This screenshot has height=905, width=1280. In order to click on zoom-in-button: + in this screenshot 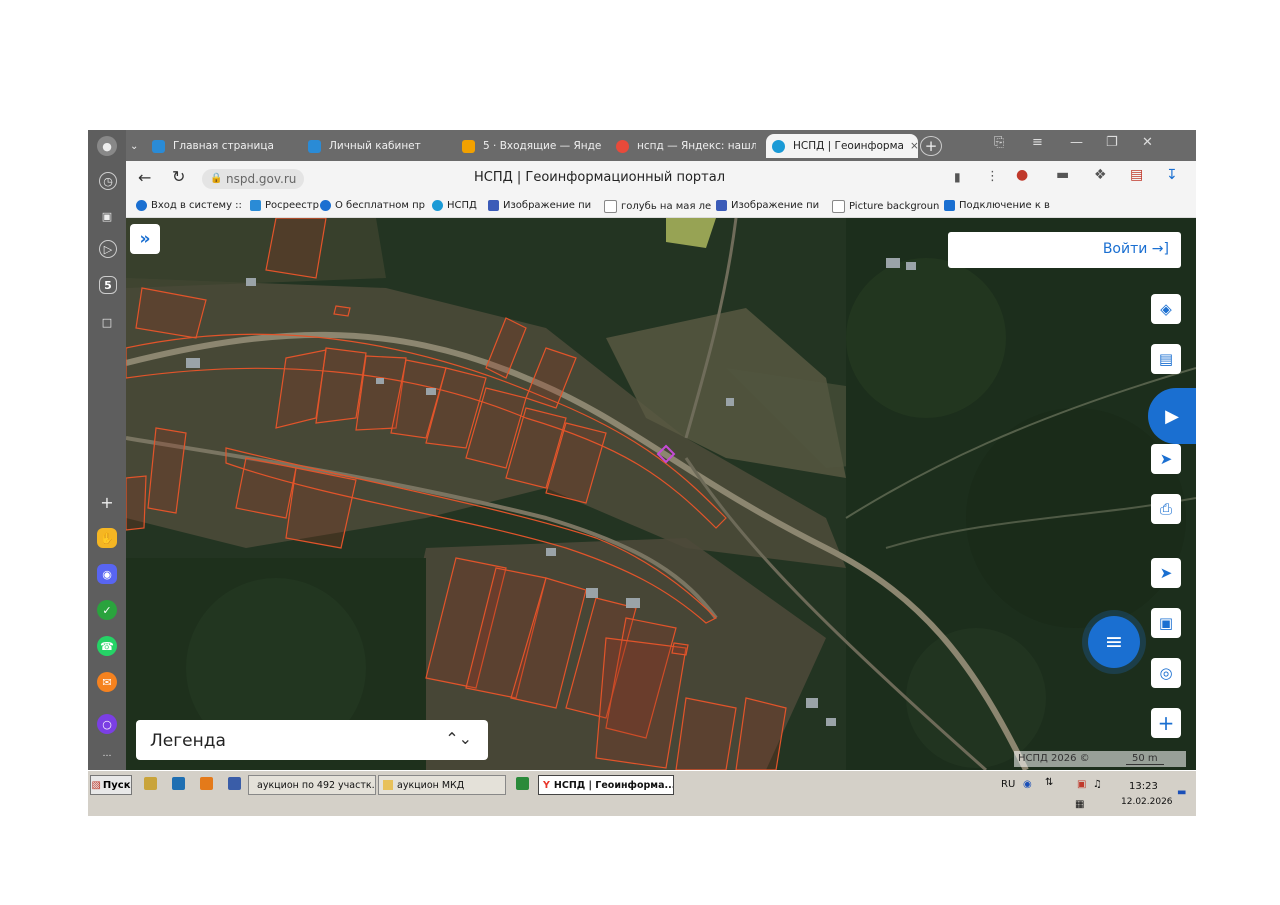, I will do `click(1166, 723)`.